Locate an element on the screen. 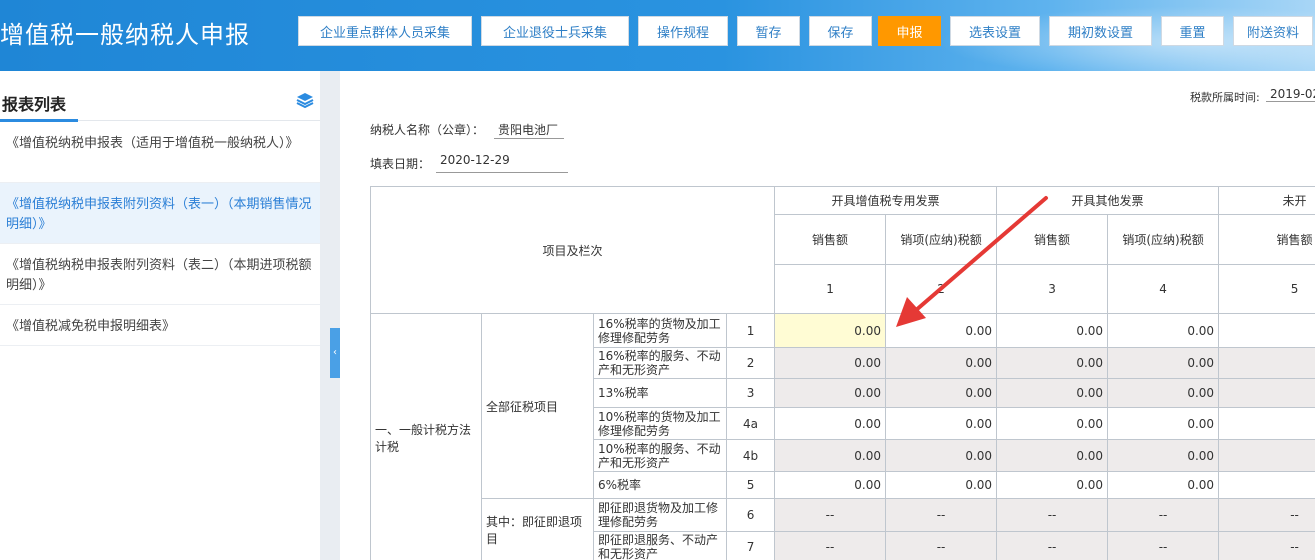  group-header-special-invoice: 开具增值税专用发票 is located at coordinates (886, 200).